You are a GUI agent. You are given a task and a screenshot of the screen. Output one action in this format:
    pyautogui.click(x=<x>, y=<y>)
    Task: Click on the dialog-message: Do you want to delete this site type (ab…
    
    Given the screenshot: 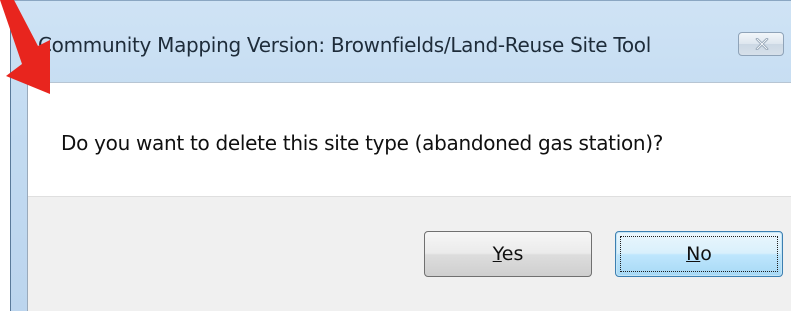 What is the action you would take?
    pyautogui.click(x=362, y=143)
    